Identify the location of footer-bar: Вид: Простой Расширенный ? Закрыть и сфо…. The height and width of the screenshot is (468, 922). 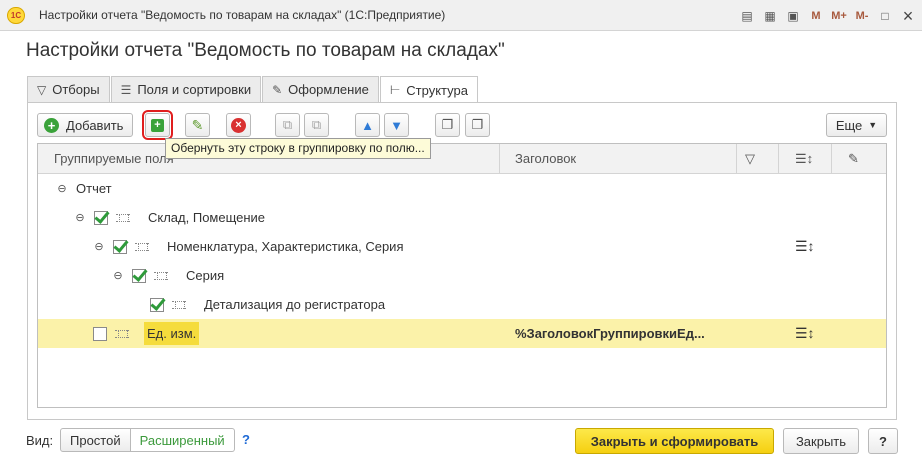
(461, 441).